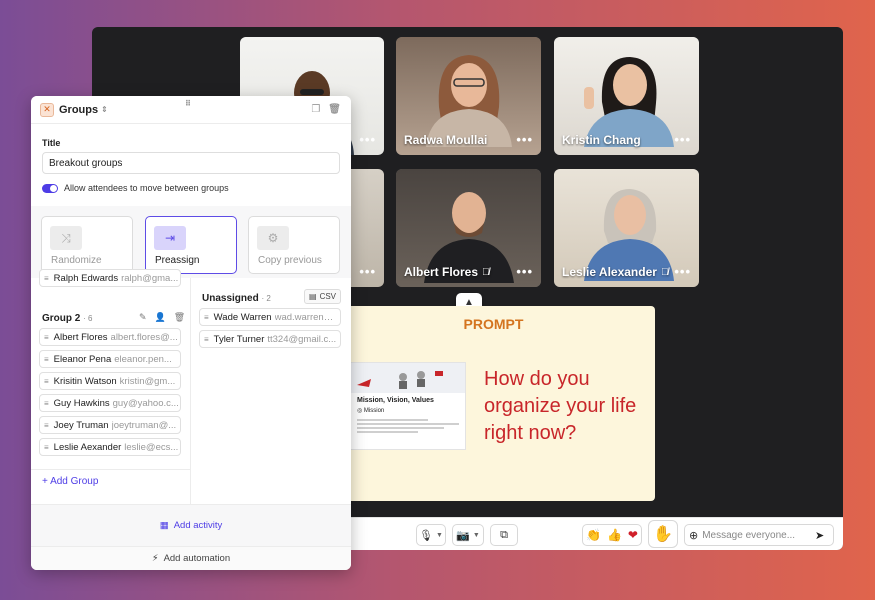 Image resolution: width=875 pixels, height=600 pixels. What do you see at coordinates (191, 110) in the screenshot?
I see `panel-header: ✕ Groups ⇕ ⠿ ❐ 🗑` at bounding box center [191, 110].